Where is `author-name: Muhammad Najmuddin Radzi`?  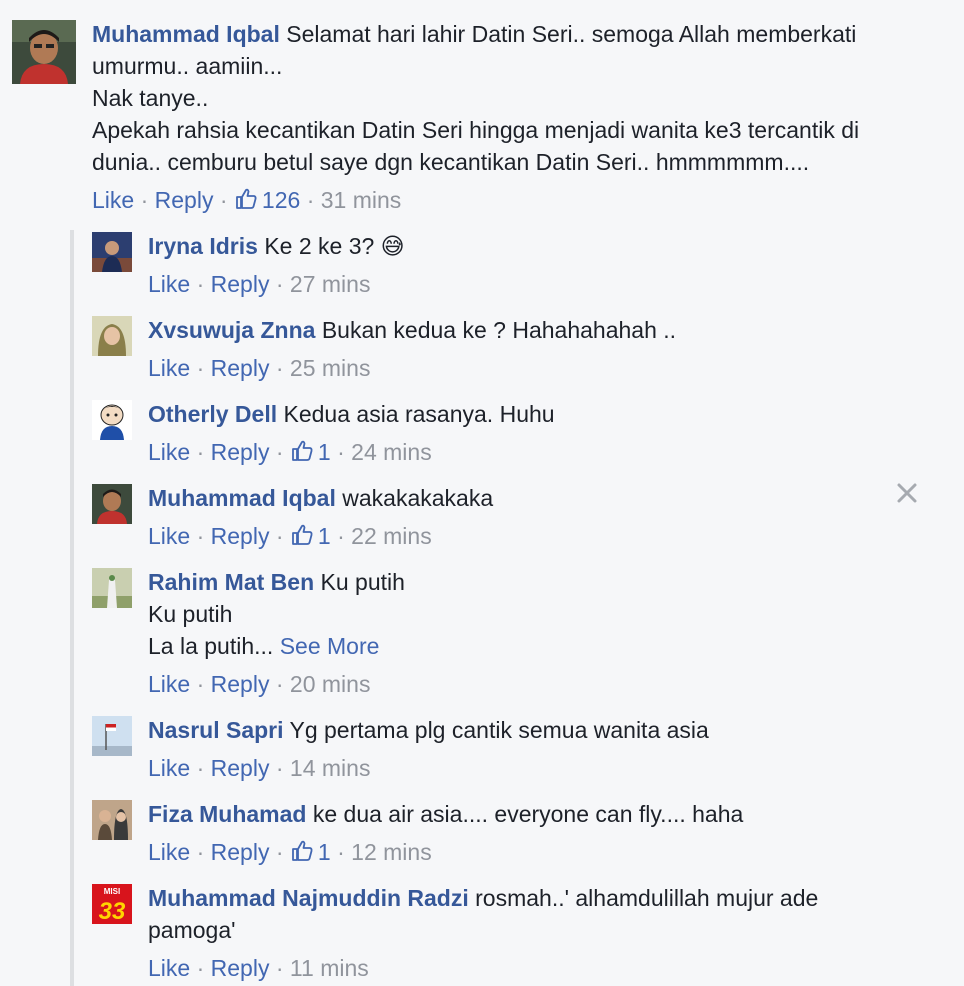 author-name: Muhammad Najmuddin Radzi is located at coordinates (308, 898).